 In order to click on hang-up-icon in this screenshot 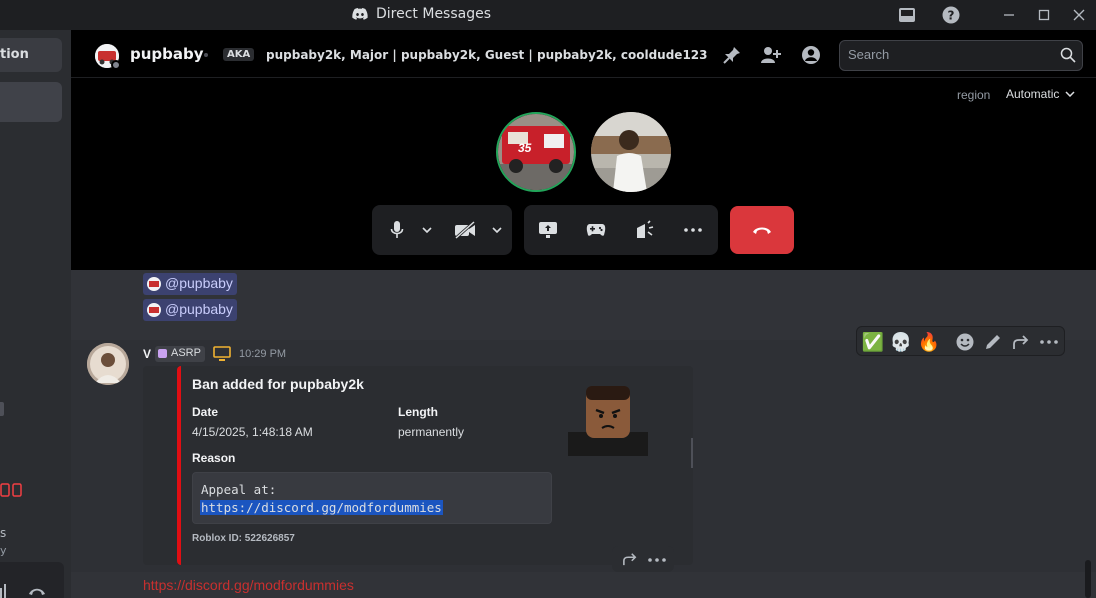, I will do `click(762, 230)`.